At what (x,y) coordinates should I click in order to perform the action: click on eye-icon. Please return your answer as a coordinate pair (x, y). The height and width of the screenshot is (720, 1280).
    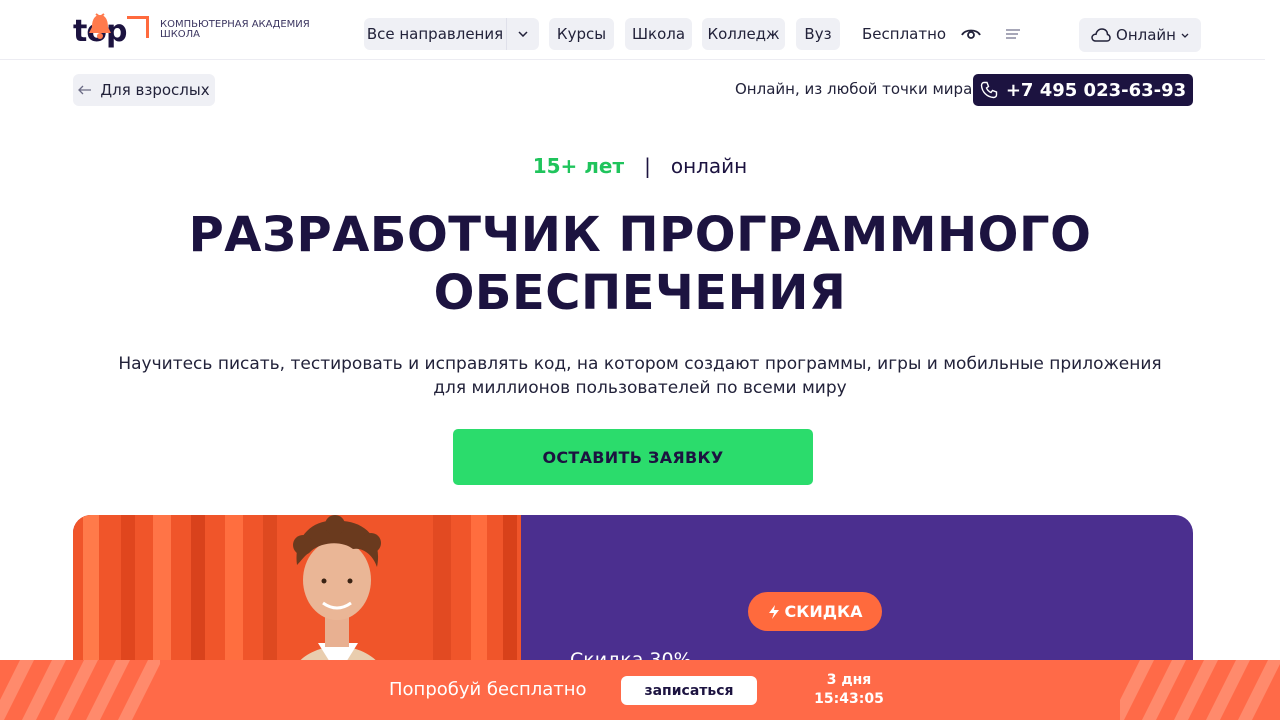
    Looking at the image, I should click on (971, 34).